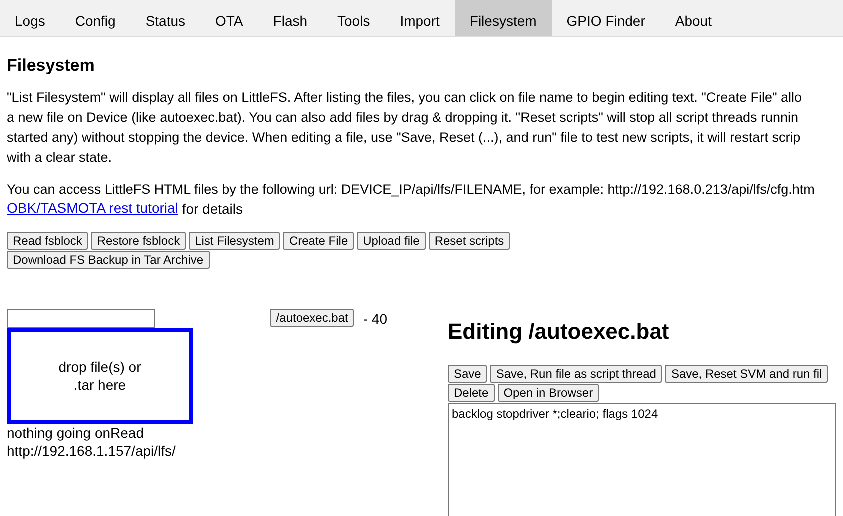  I want to click on nav-tab: Filesystem, so click(503, 18).